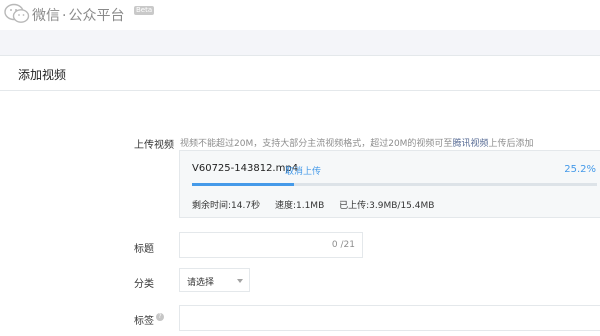  I want to click on brand-title: 微信 · 公众平台, so click(78, 15).